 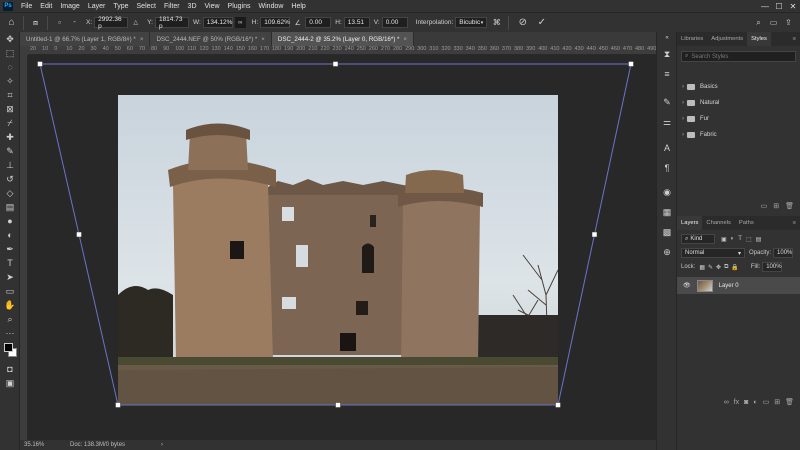 What do you see at coordinates (727, 39) in the screenshot?
I see `tab-adjustments: Adjustments` at bounding box center [727, 39].